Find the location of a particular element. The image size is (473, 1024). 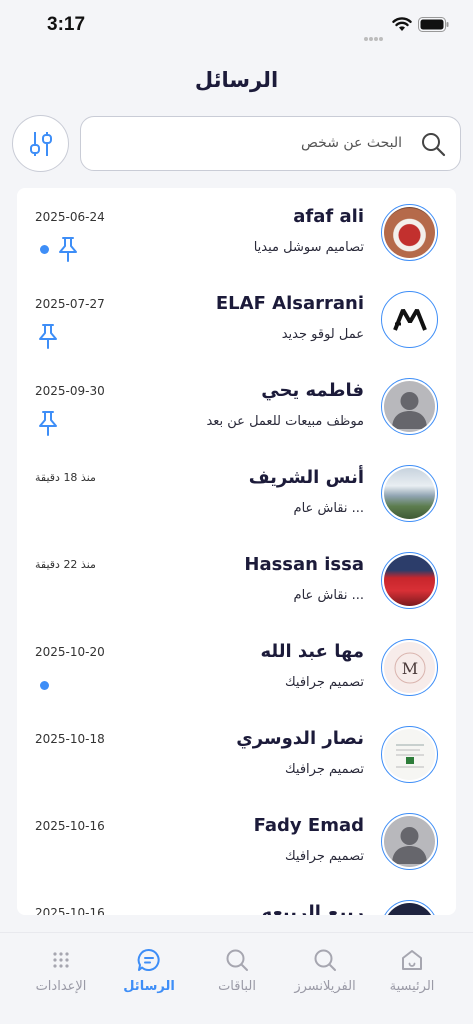

avatar: M is located at coordinates (409, 667).